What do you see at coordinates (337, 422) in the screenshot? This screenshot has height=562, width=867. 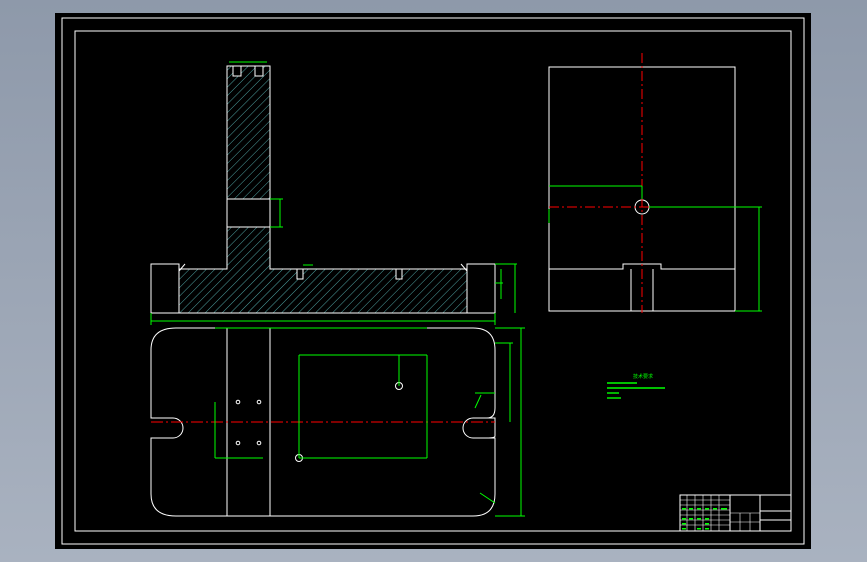 I see `top-view` at bounding box center [337, 422].